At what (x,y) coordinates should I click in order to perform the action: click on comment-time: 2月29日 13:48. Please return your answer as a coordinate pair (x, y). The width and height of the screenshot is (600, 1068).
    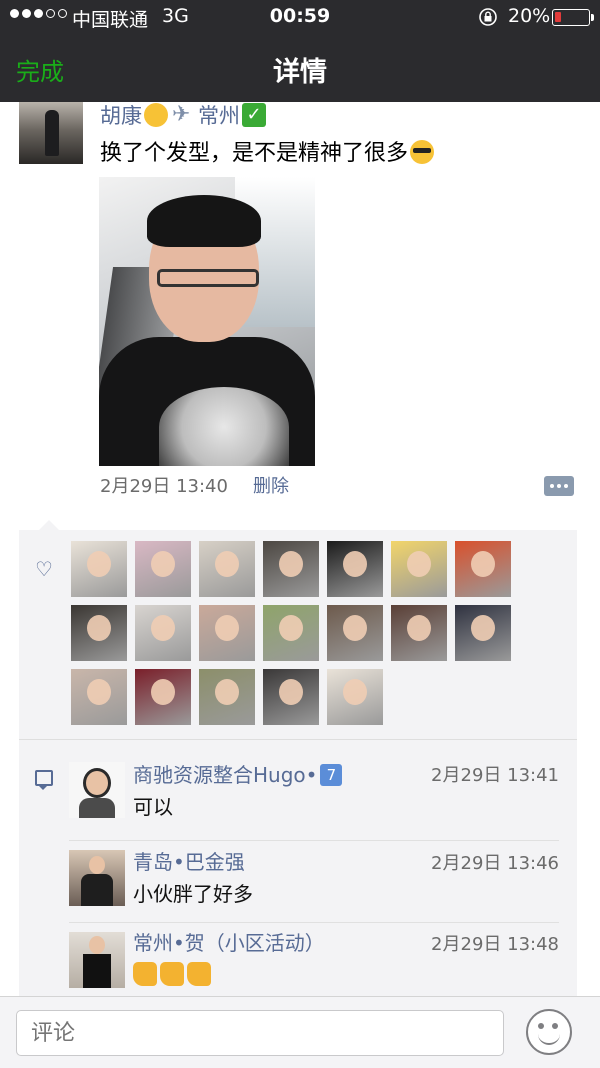
    Looking at the image, I should click on (495, 944).